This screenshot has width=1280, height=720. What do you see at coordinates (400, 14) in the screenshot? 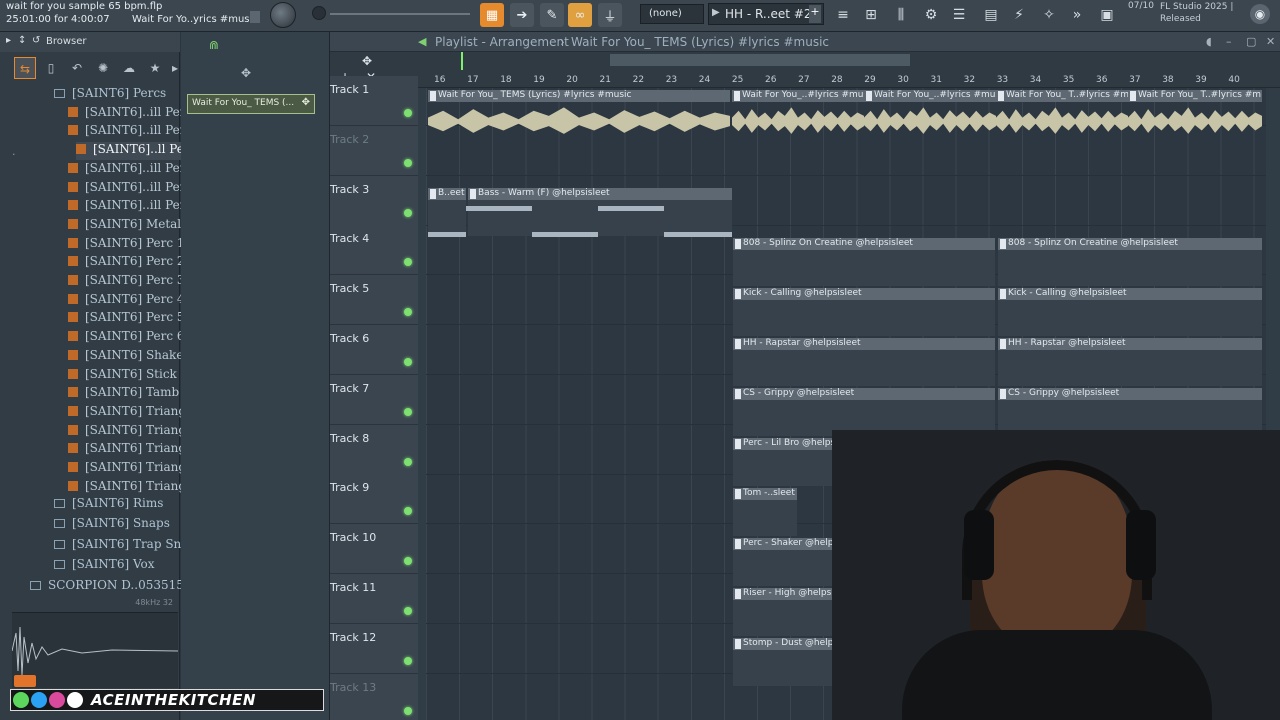
I see `master-slider` at bounding box center [400, 14].